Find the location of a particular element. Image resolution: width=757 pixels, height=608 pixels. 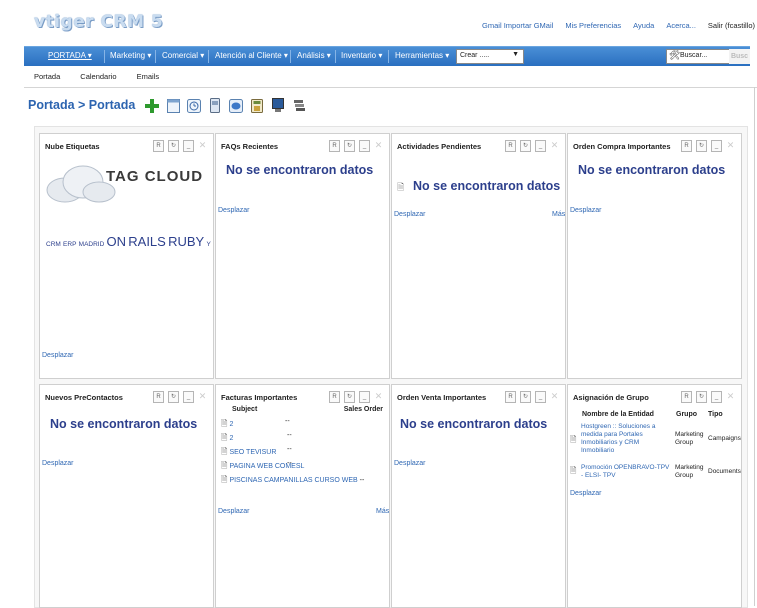

invoice-subject-link: PISCINAS CAMPANILLAS CURSO WEB is located at coordinates (293, 480).